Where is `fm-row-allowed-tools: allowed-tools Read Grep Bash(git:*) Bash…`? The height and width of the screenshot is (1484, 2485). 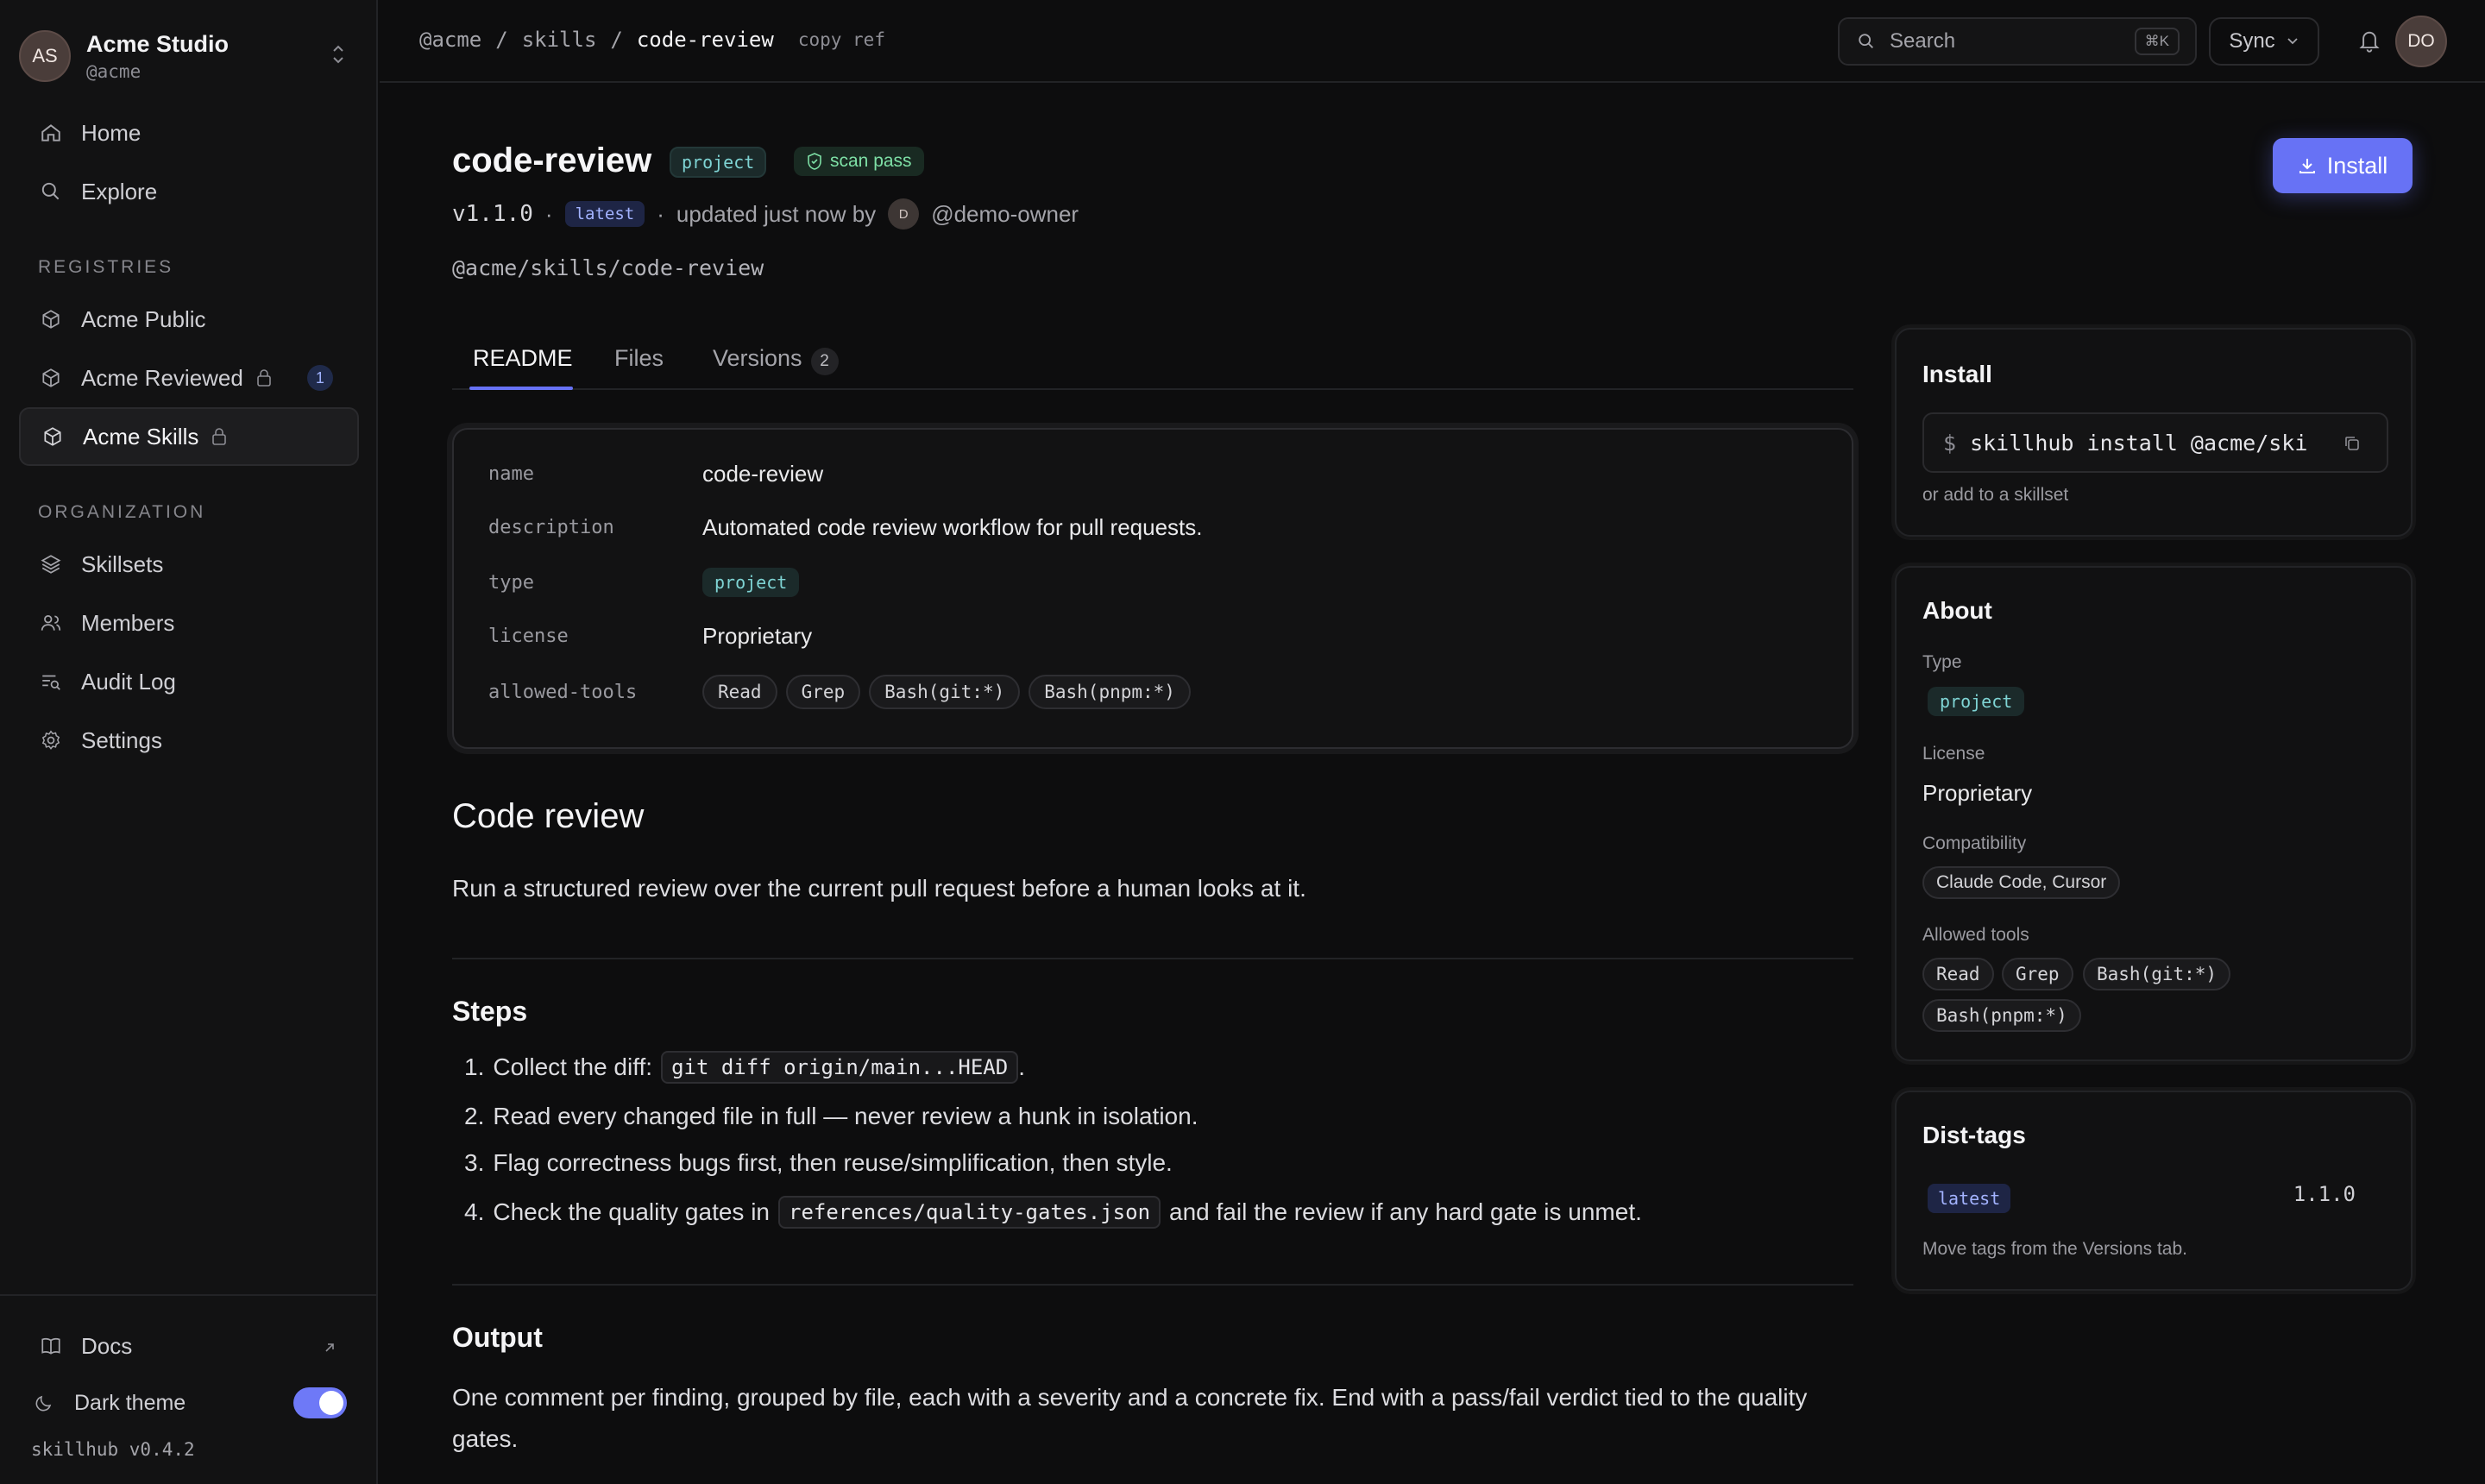
fm-row-allowed-tools: allowed-tools Read Grep Bash(git:*) Bash… is located at coordinates (843, 692).